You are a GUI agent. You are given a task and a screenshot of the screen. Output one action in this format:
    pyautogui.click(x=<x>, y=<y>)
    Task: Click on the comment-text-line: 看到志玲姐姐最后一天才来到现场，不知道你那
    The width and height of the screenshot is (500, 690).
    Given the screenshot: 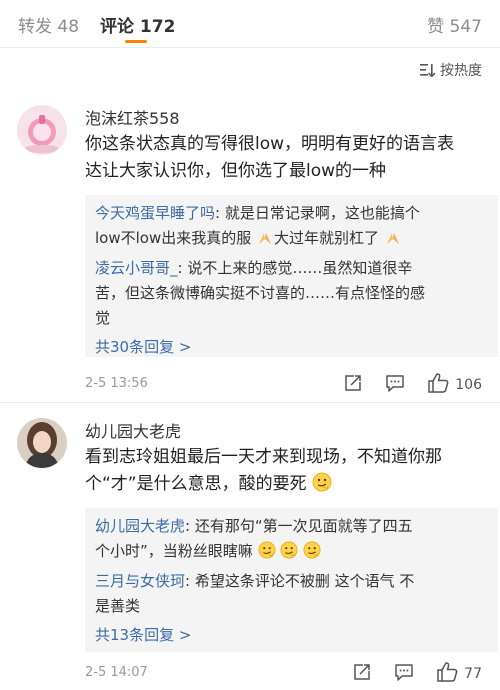 What is the action you would take?
    pyautogui.click(x=263, y=457)
    